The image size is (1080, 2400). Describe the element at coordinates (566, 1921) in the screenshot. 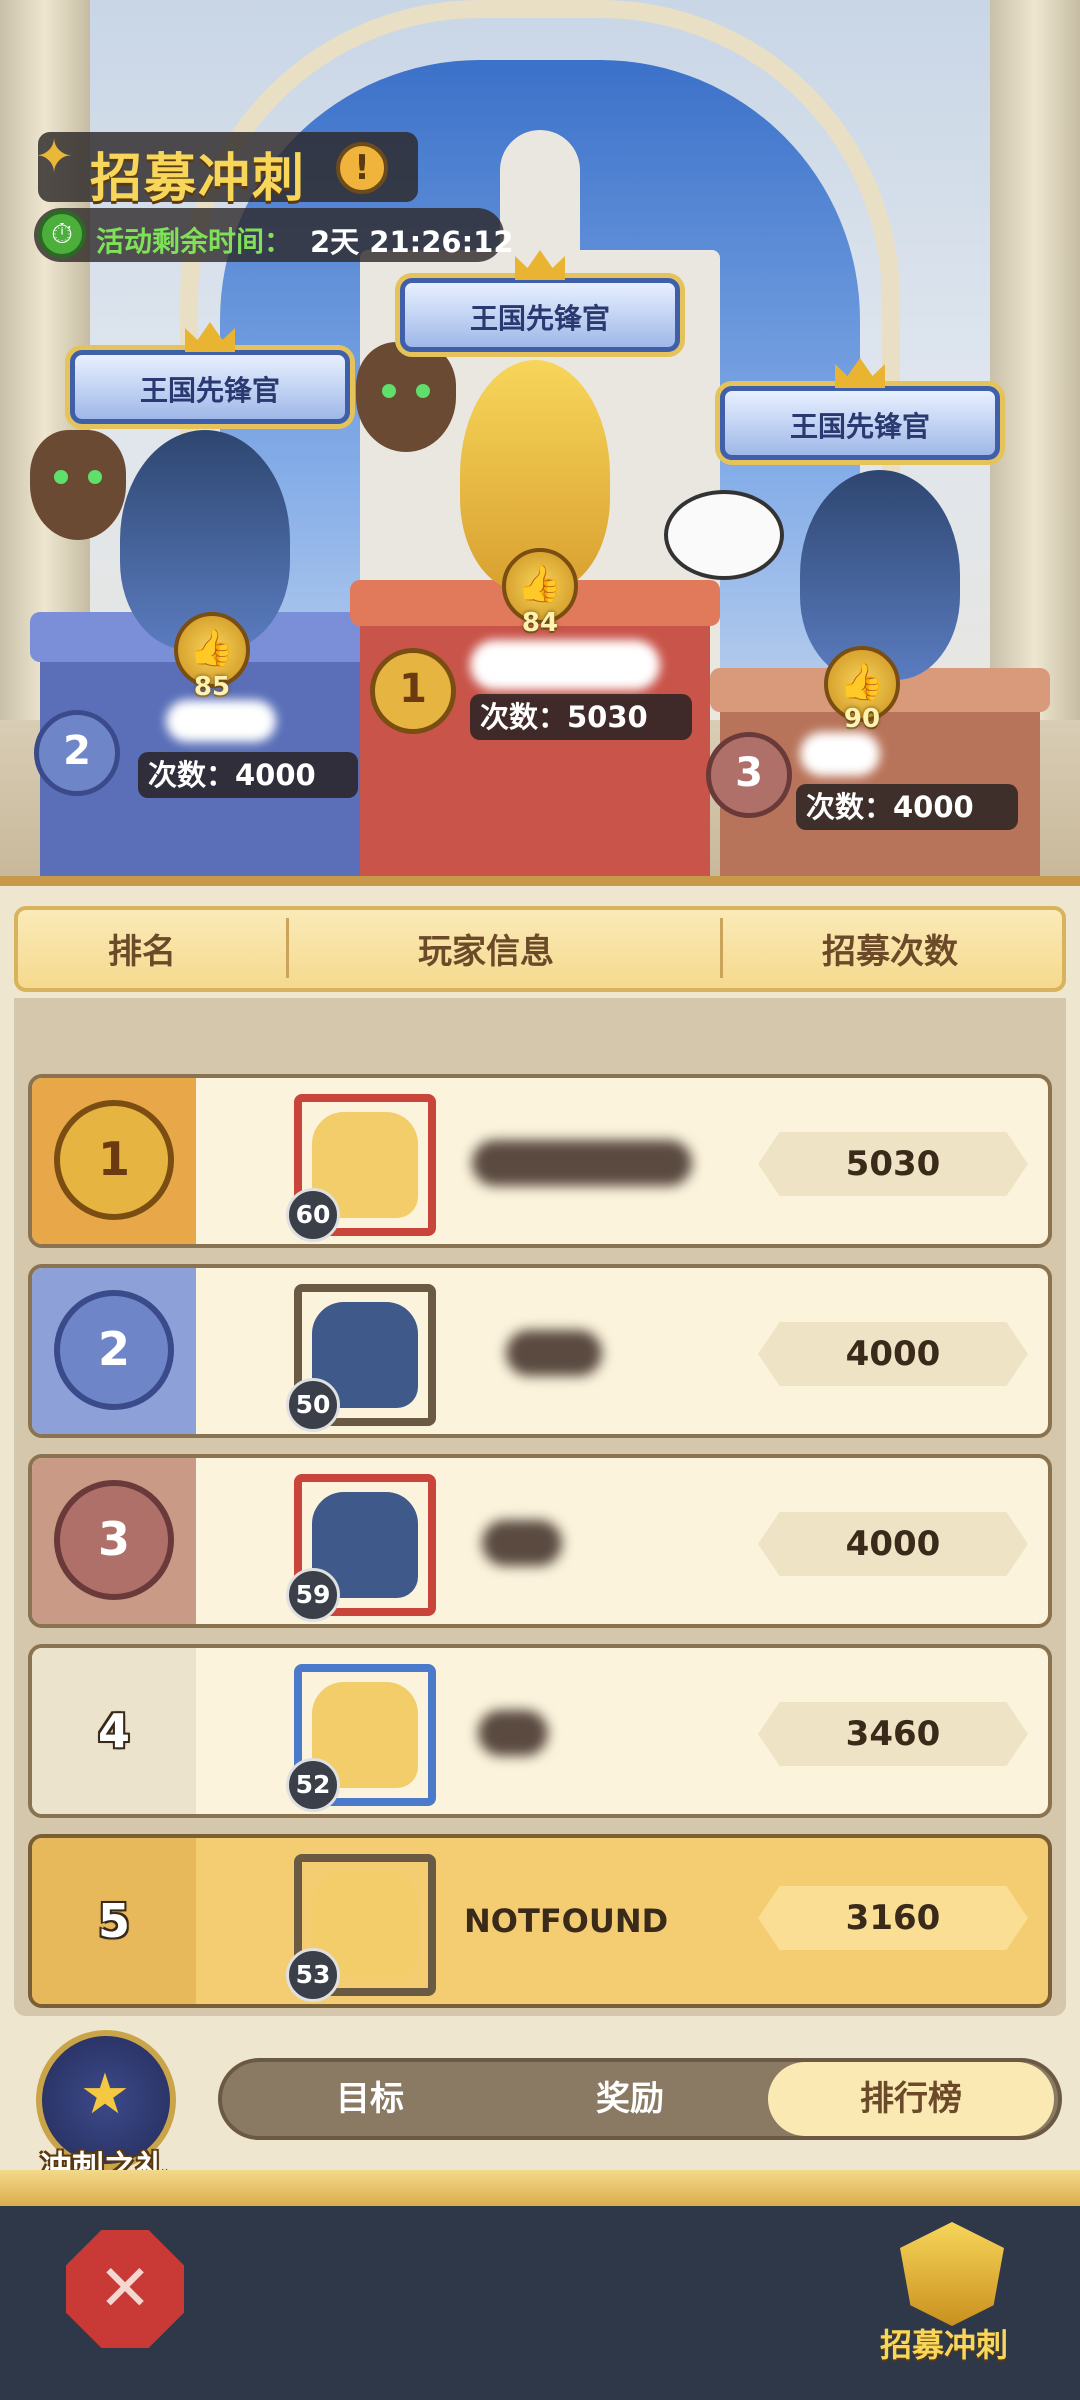

I see `player-name: NOTFOUND` at that location.